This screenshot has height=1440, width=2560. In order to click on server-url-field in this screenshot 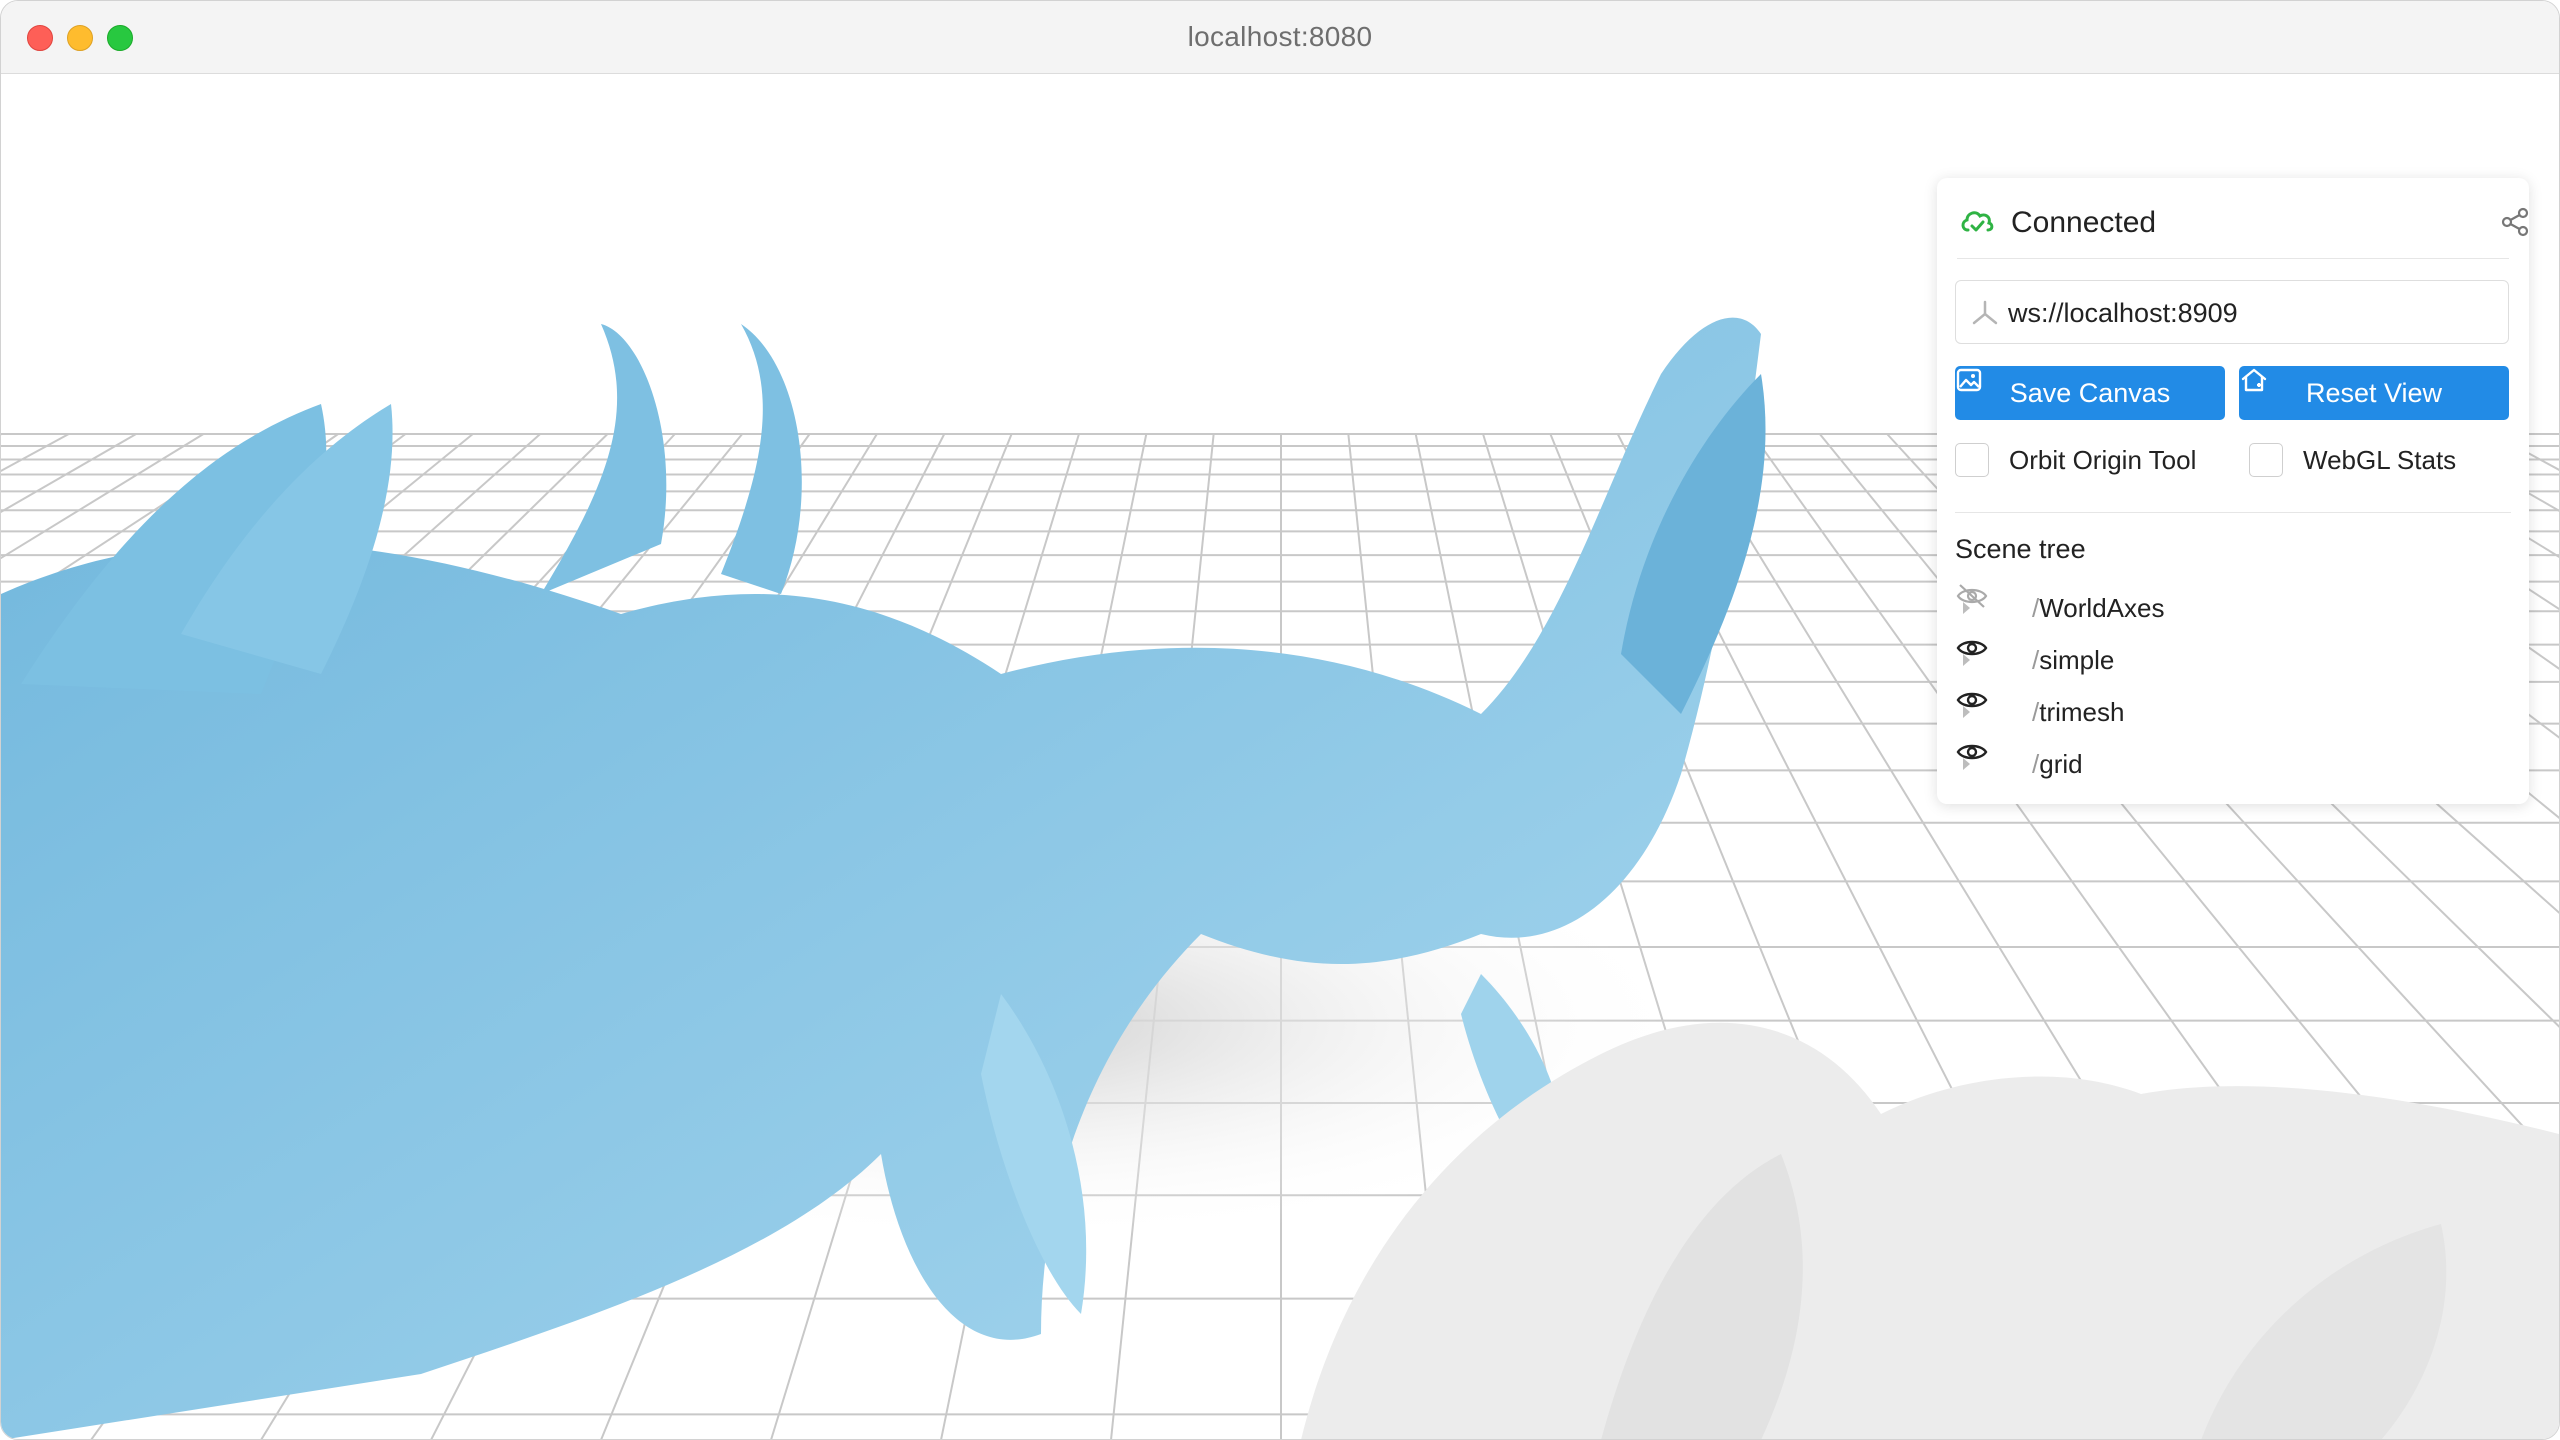, I will do `click(2232, 312)`.